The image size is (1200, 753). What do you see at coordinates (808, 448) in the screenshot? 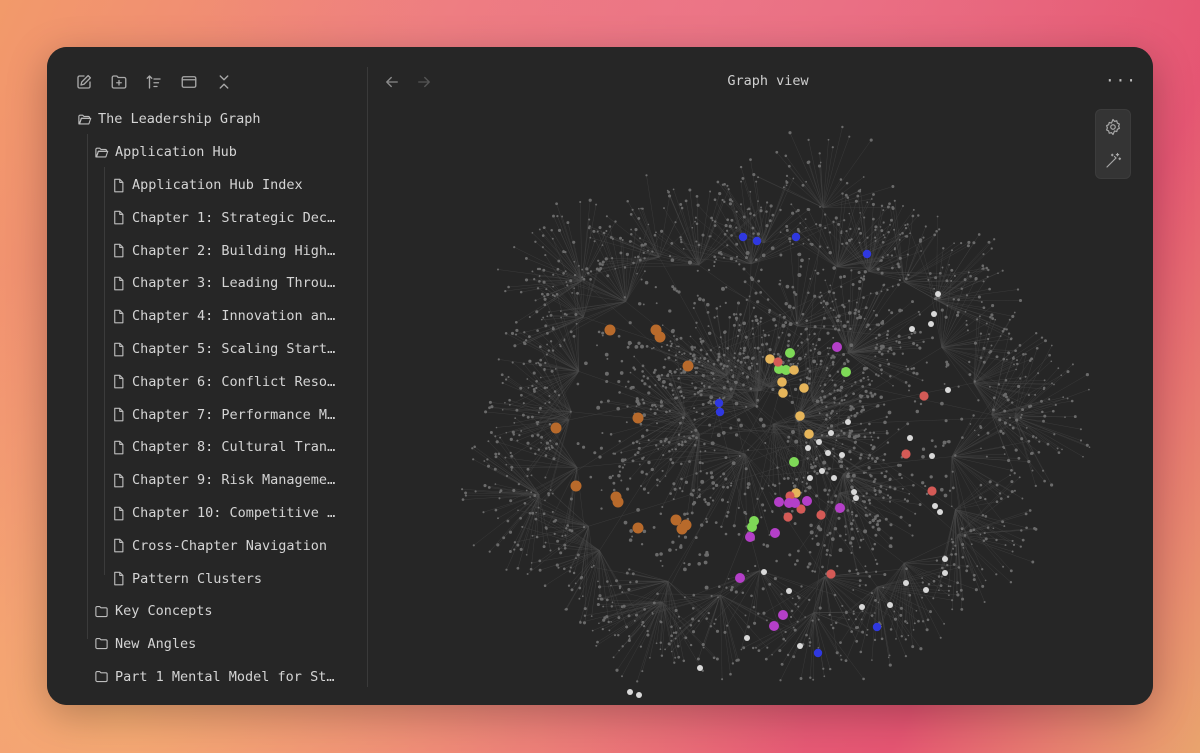
I see `graph-node-white` at bounding box center [808, 448].